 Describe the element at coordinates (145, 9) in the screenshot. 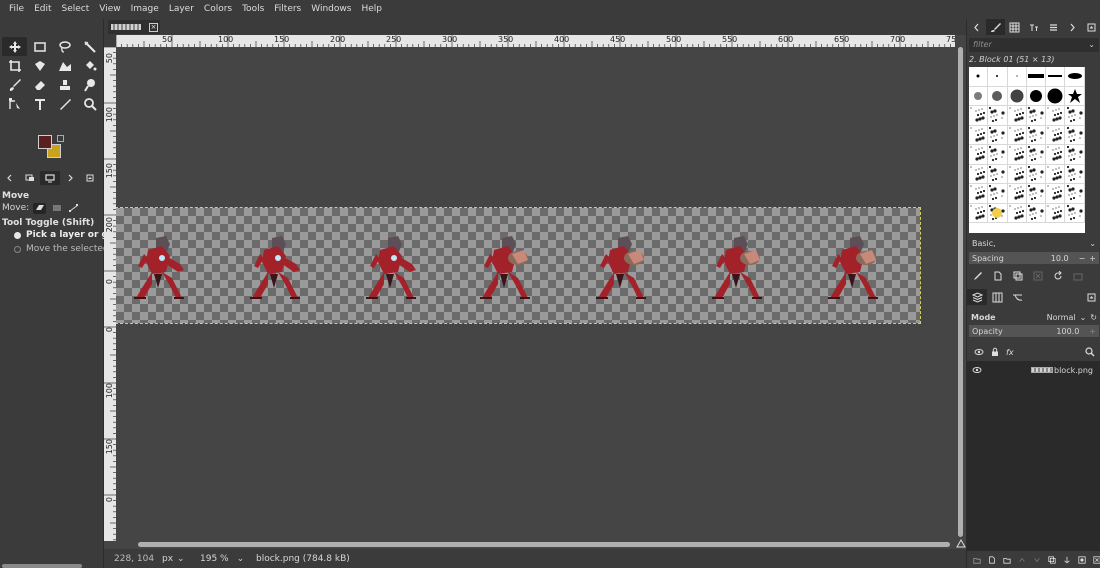

I see `menu-image: Image` at that location.